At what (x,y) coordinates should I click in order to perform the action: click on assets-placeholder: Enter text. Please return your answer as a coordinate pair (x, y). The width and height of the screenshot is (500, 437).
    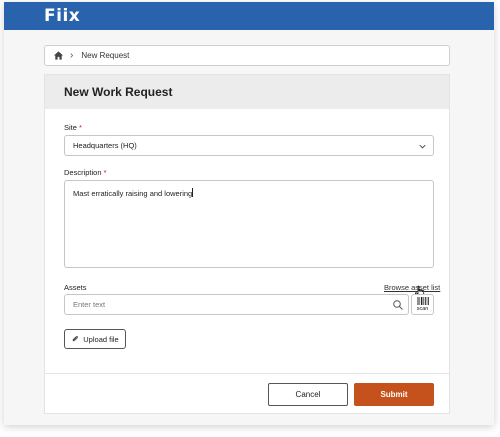
    Looking at the image, I should click on (89, 304).